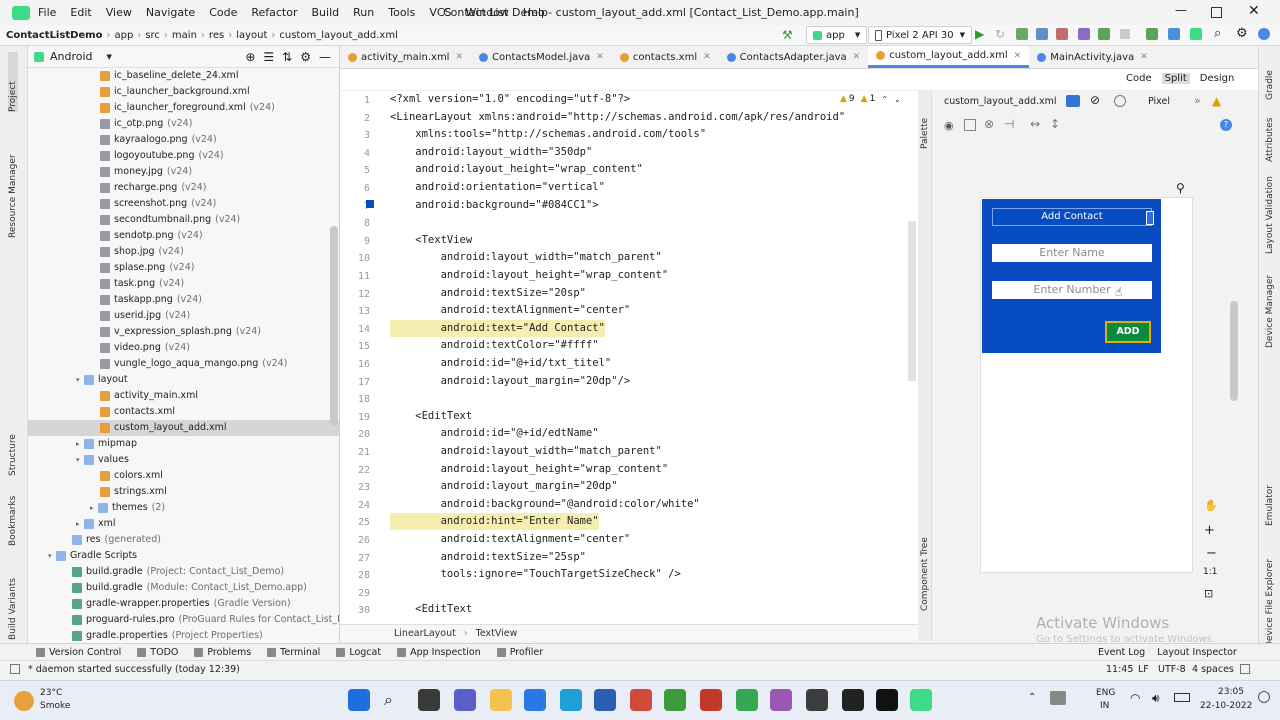 This screenshot has width=1280, height=720. I want to click on breadcrumb-item: app, so click(123, 35).